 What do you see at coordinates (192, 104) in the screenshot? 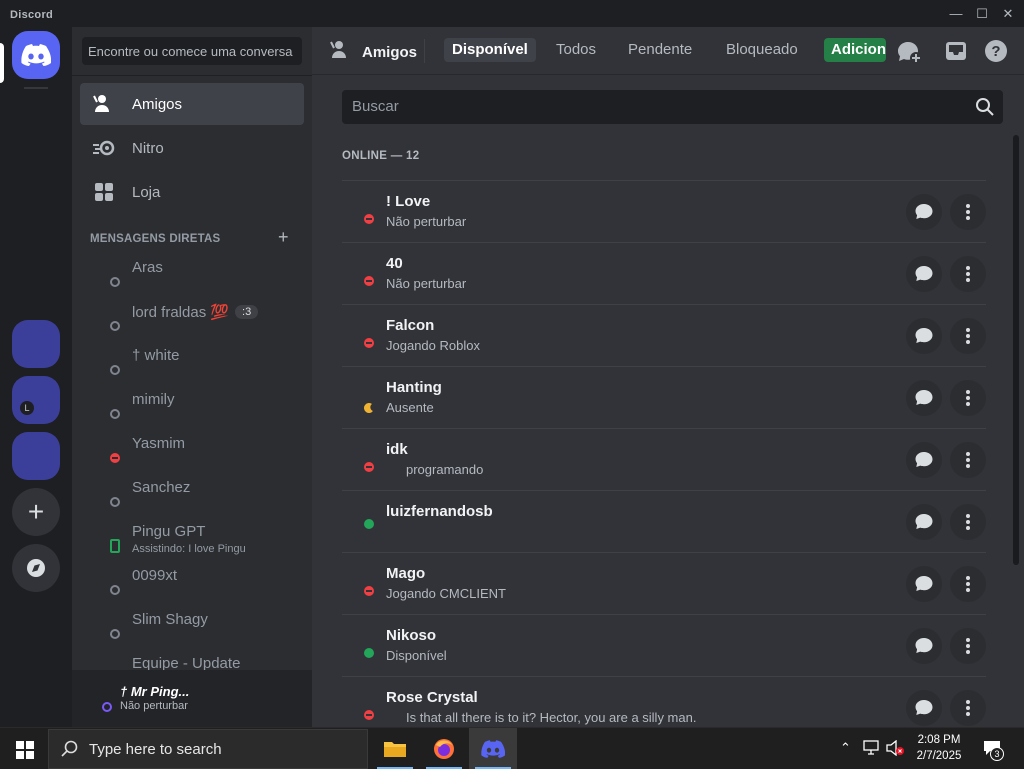
I see `nav-friends: Amigos` at bounding box center [192, 104].